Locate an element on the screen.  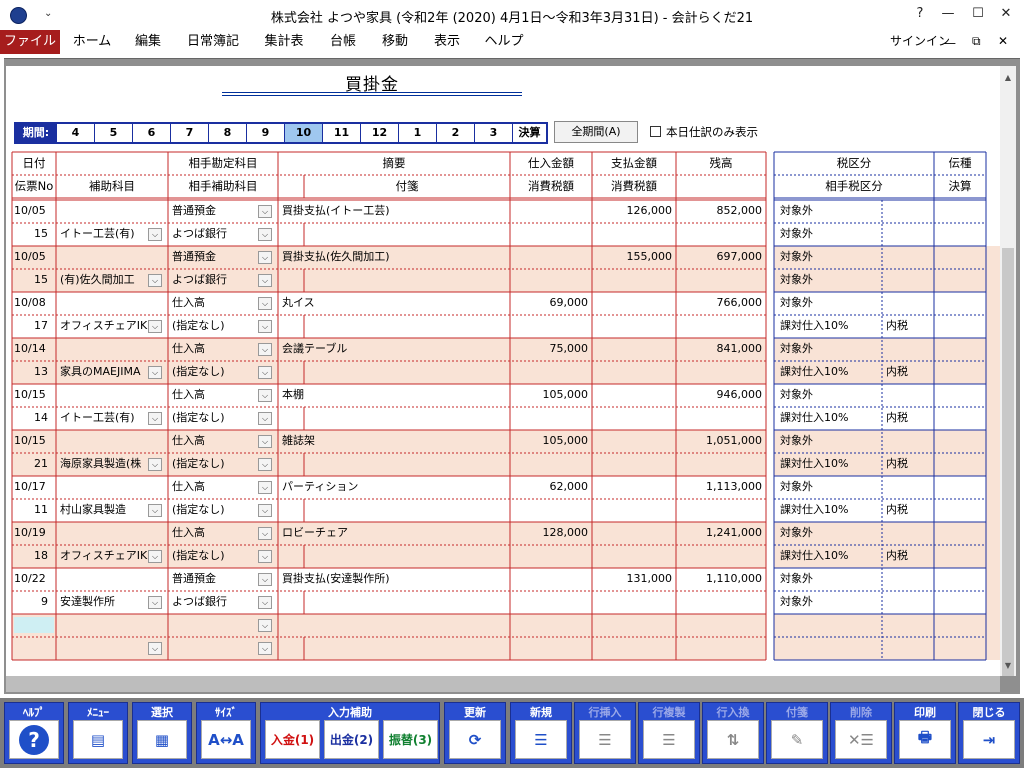
swap-row-button: 行入換 ⇅ is located at coordinates (733, 733).